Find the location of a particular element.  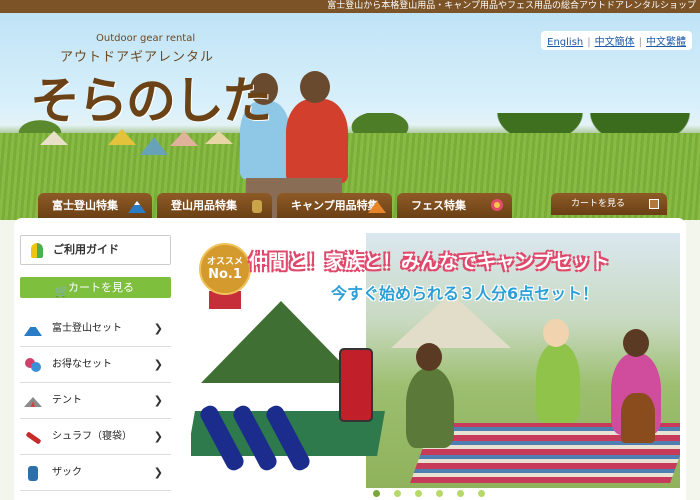

product-lantern is located at coordinates (356, 385).